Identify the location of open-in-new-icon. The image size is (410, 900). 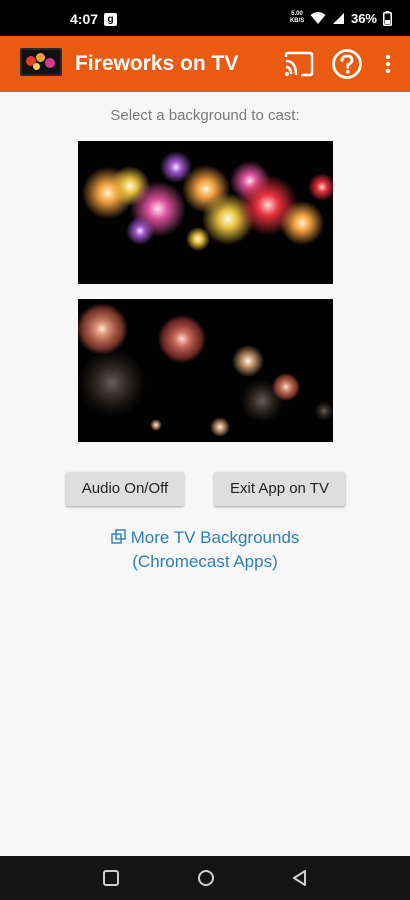
(118, 536).